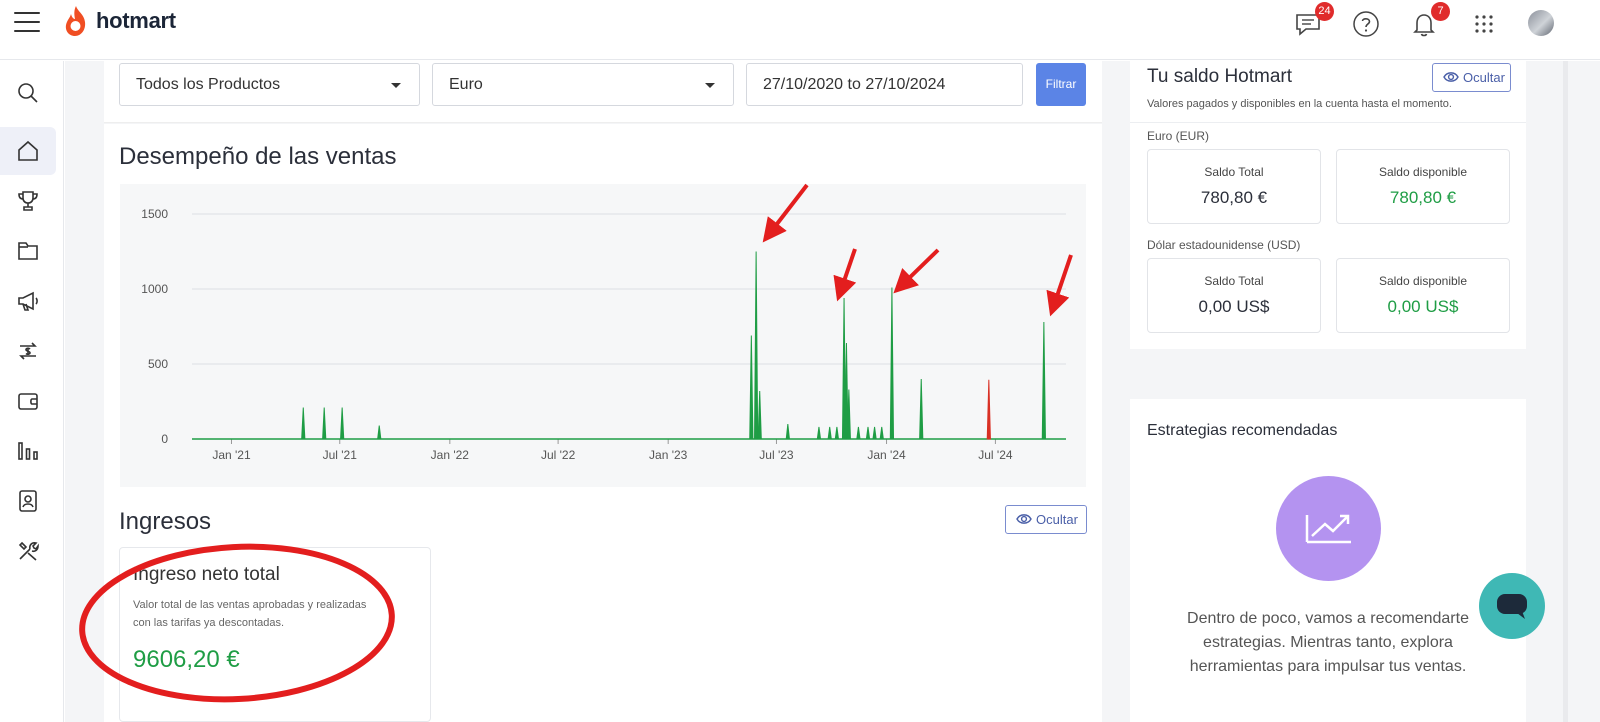  Describe the element at coordinates (1328, 666) in the screenshot. I see `strategies-line-3: herramientas para impulsar tus ventas.` at that location.